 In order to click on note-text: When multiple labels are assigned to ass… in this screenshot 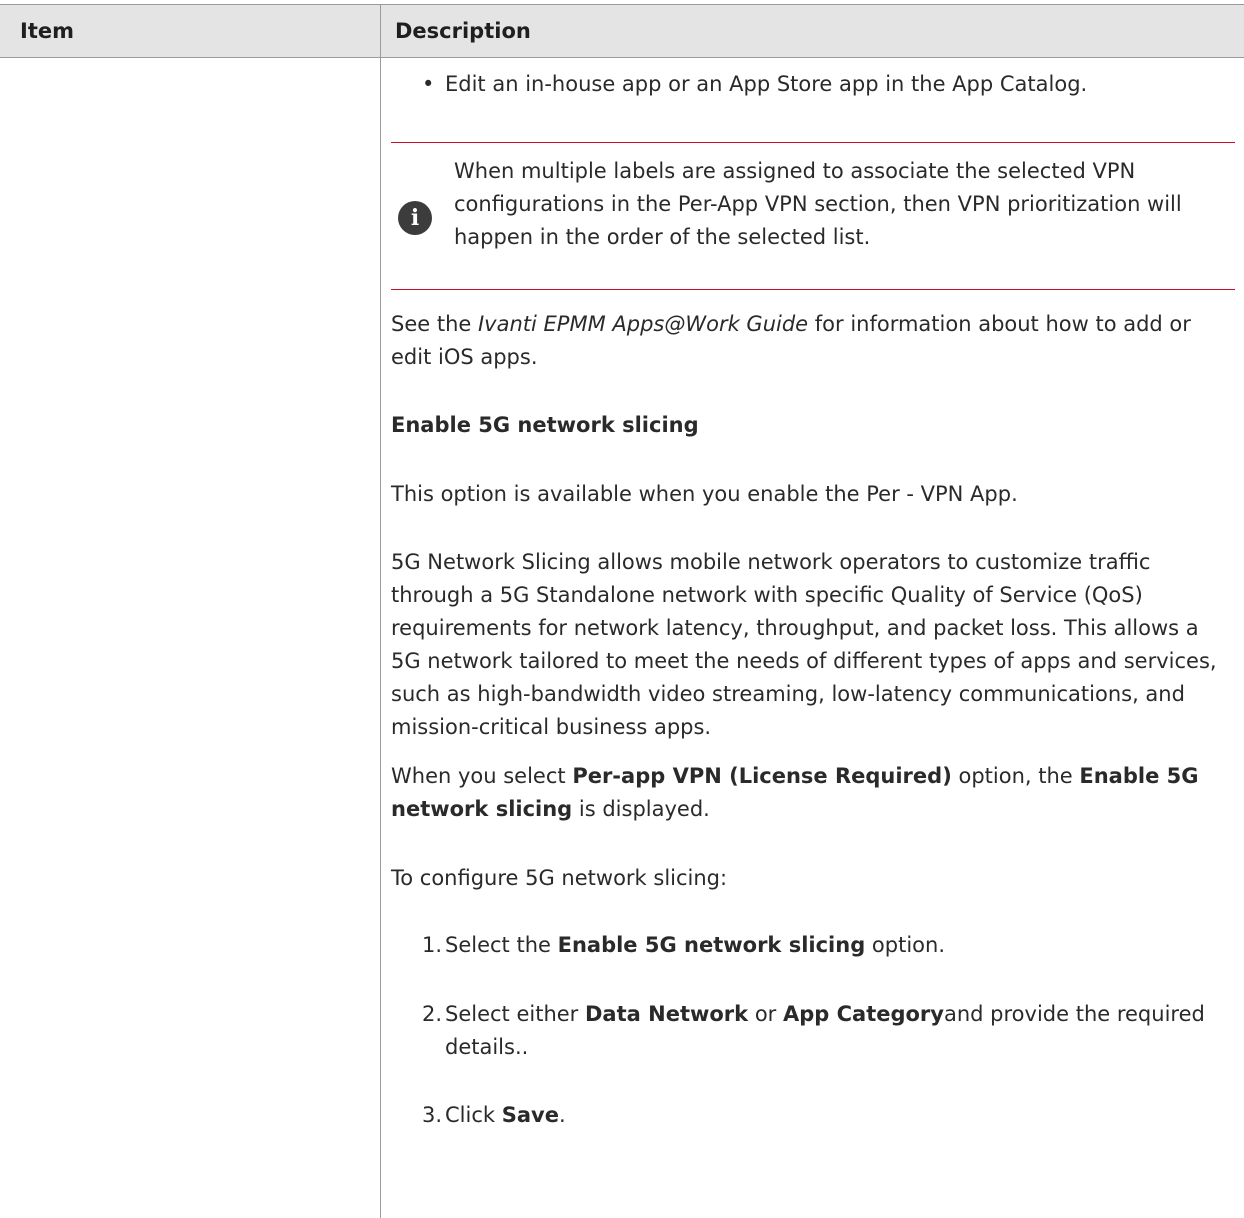, I will do `click(818, 204)`.